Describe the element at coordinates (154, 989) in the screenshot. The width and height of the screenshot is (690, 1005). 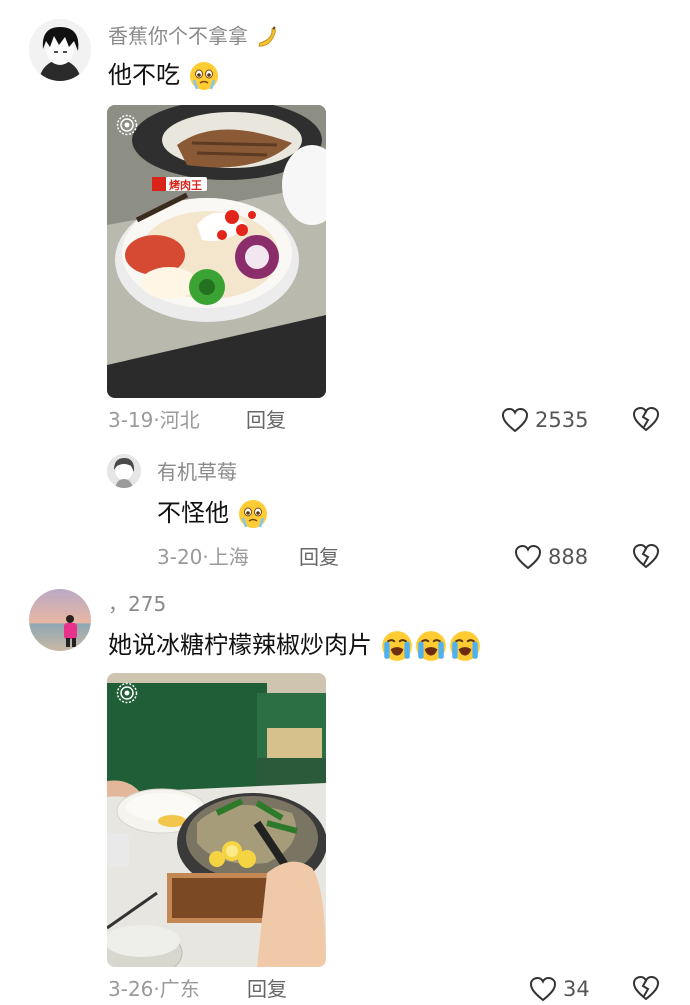
I see `comment-meta: 3-26·广东` at that location.